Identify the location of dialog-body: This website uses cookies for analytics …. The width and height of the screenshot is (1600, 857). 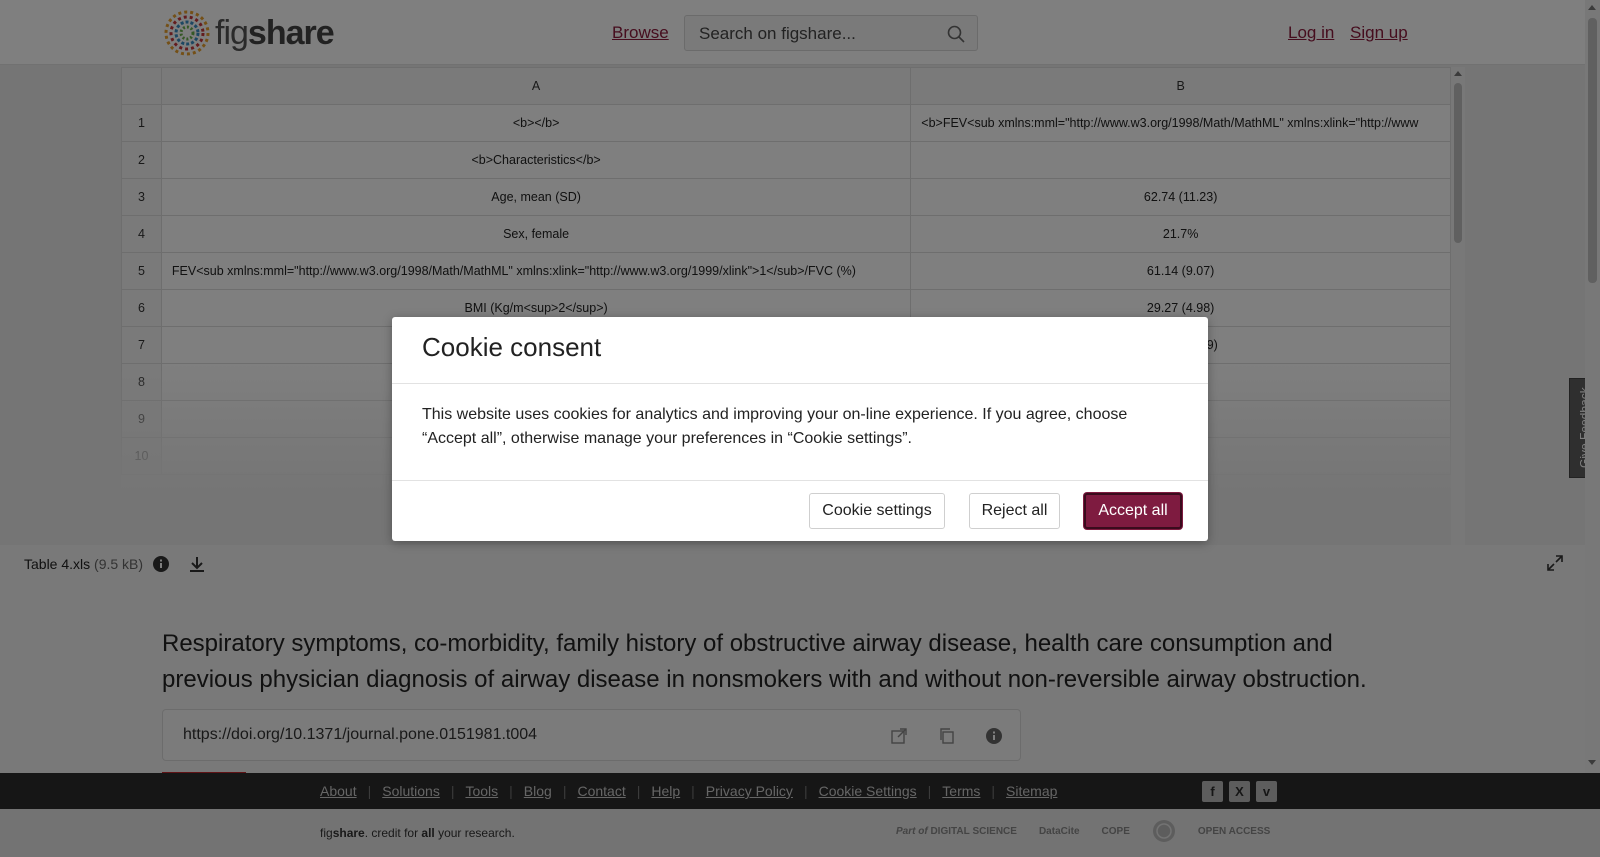
(775, 426).